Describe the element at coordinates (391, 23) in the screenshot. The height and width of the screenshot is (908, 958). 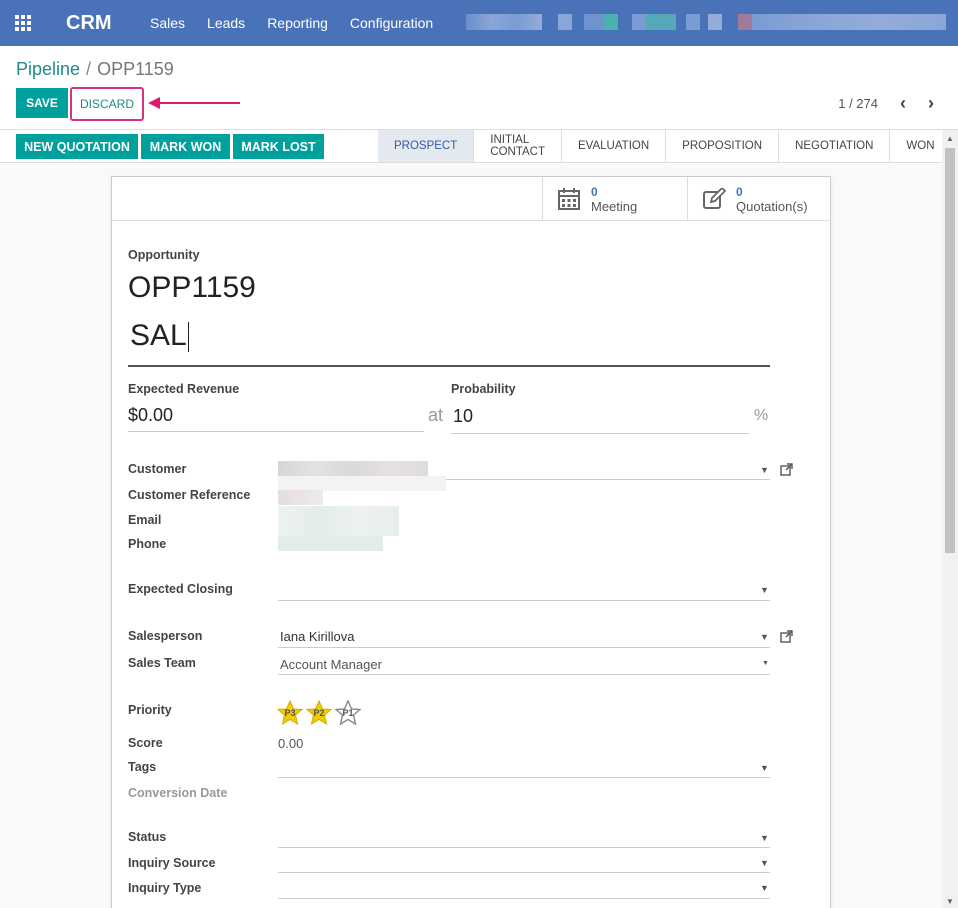
I see `menu-configuration: Configuration` at that location.